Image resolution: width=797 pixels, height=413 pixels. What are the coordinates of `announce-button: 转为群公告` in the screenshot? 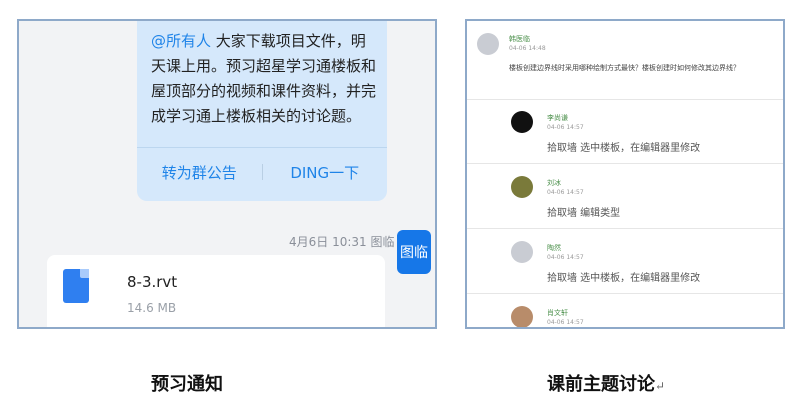 It's located at (199, 172).